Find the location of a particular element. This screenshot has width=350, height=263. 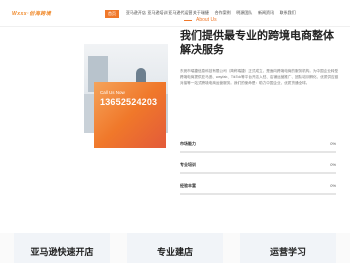

progress-experience: 经验丰富 0% is located at coordinates (258, 189).